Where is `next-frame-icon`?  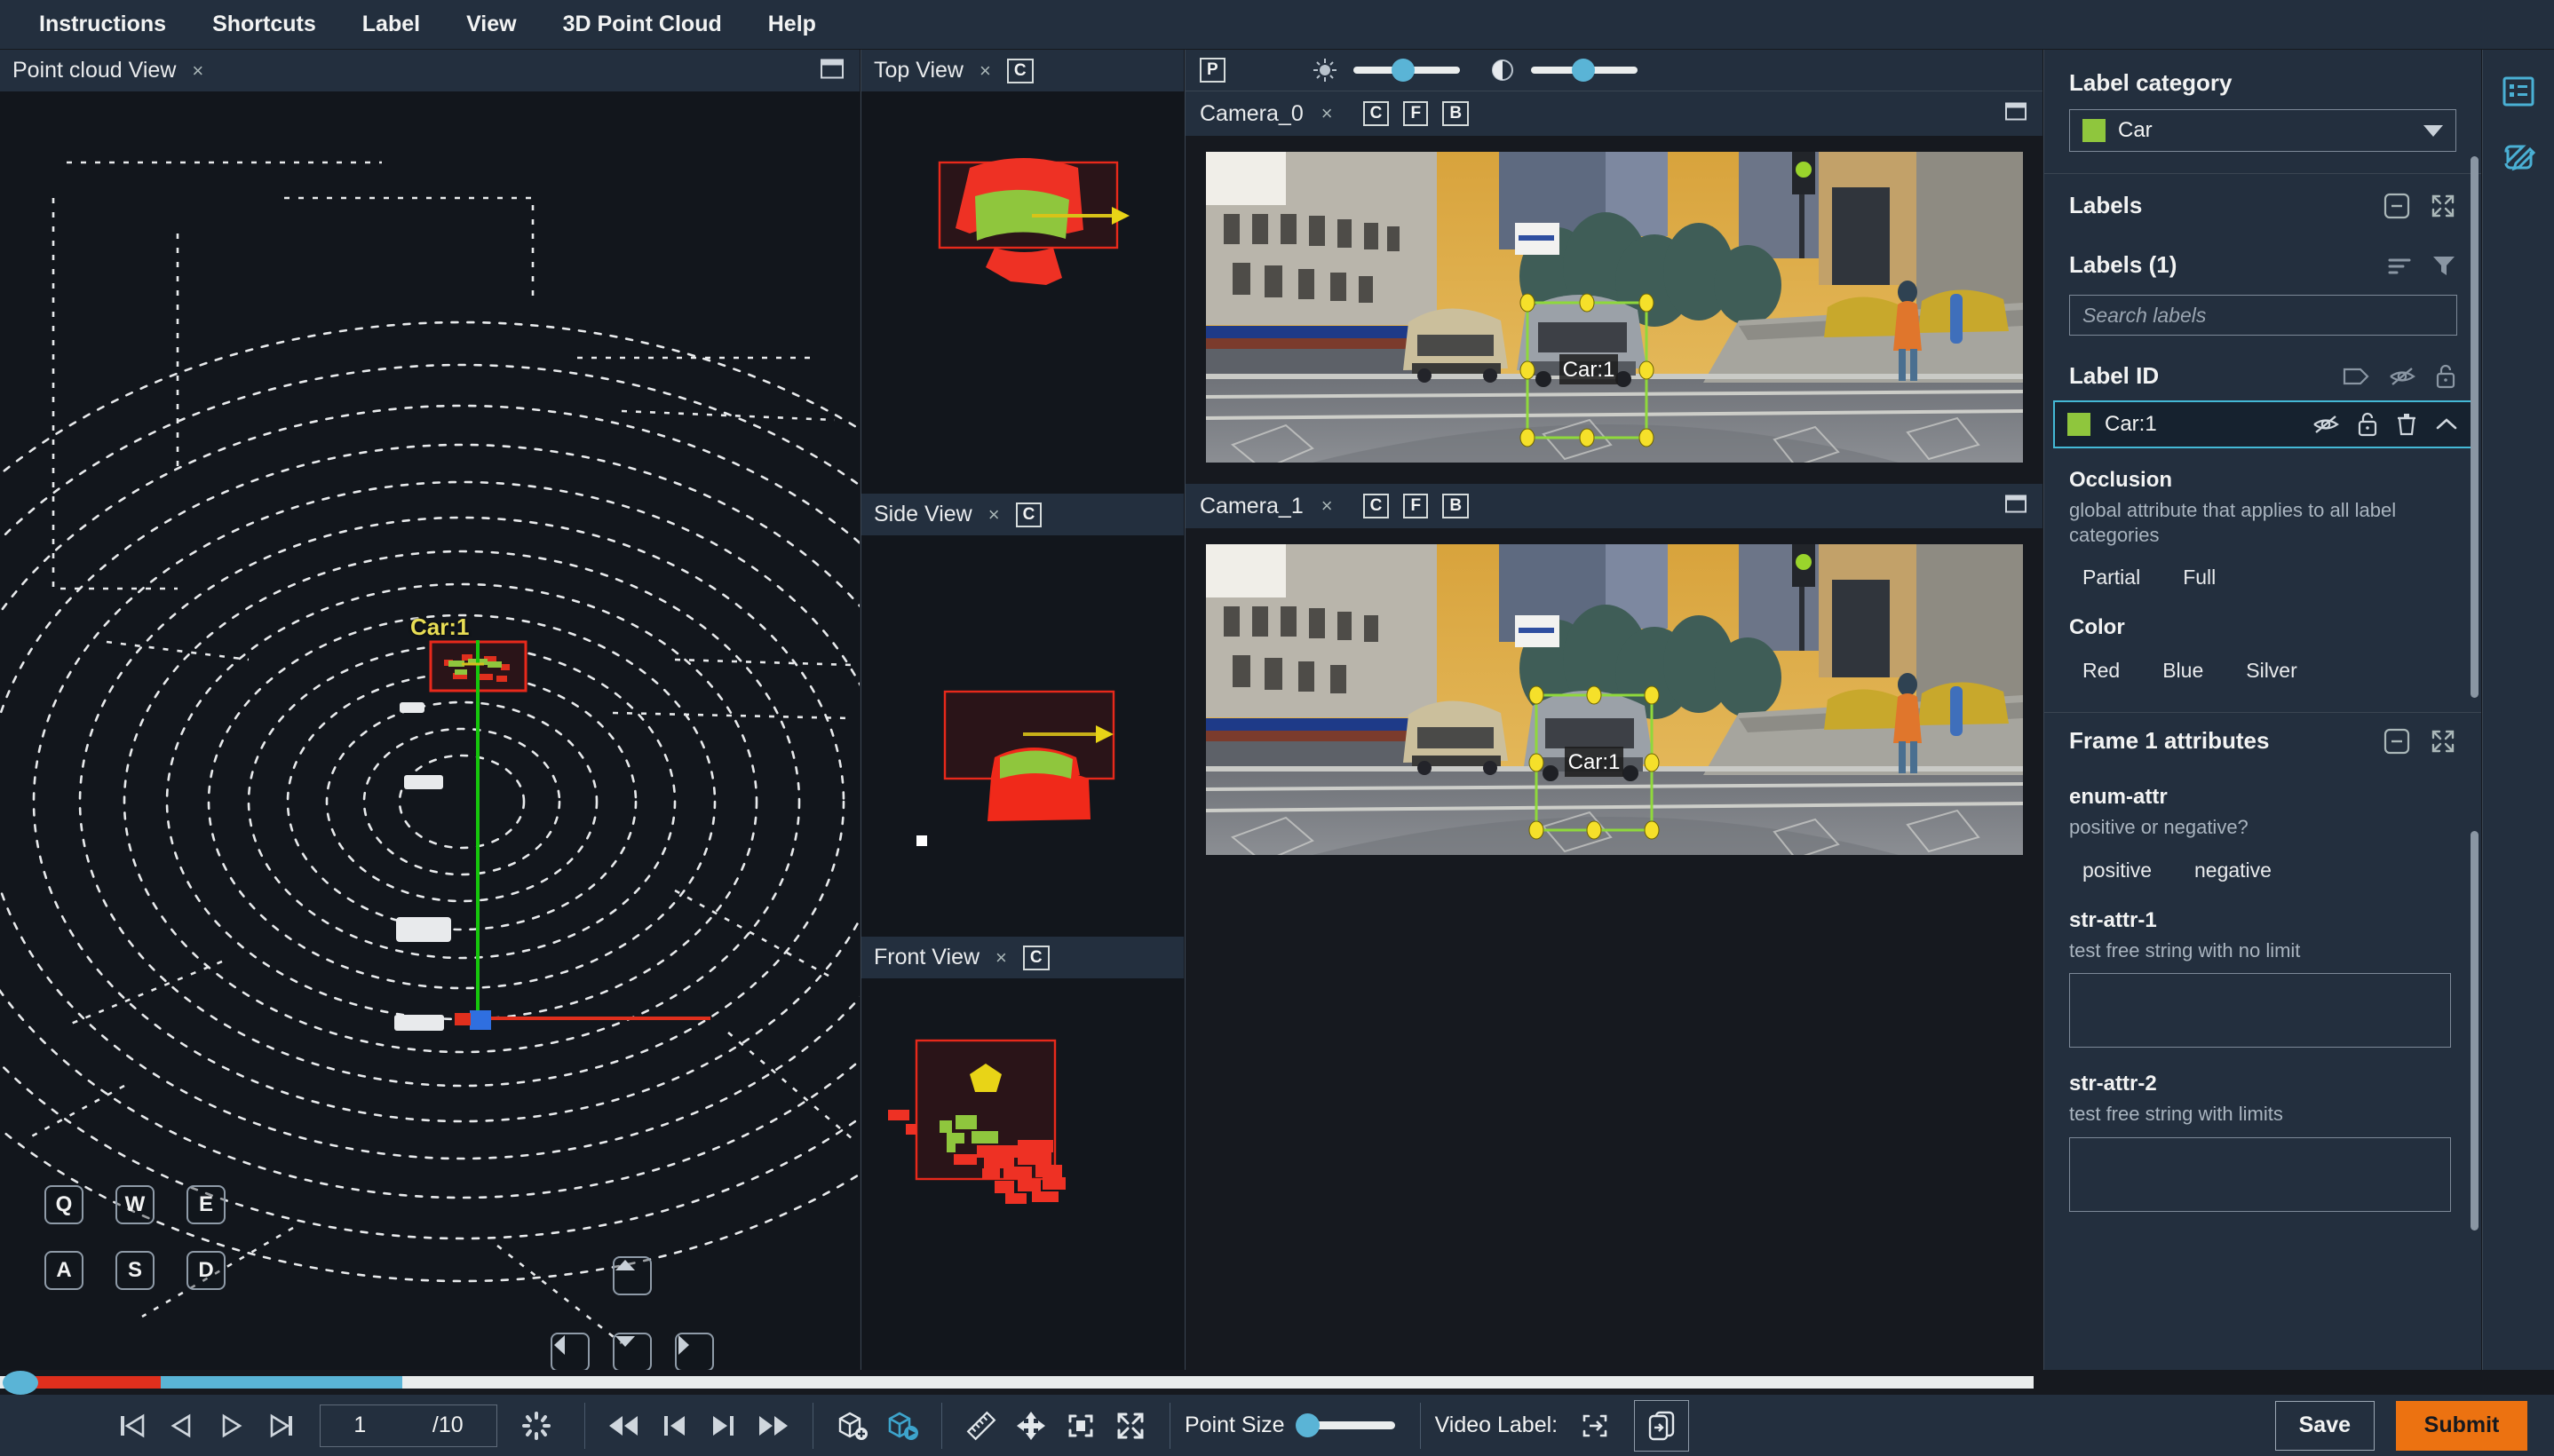
next-frame-icon is located at coordinates (724, 1426).